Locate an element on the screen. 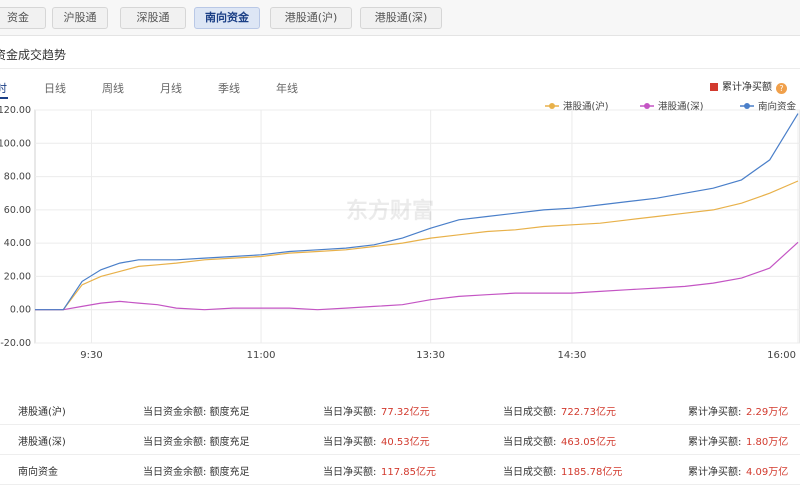  x-tick-label: 11:00 is located at coordinates (261, 355).